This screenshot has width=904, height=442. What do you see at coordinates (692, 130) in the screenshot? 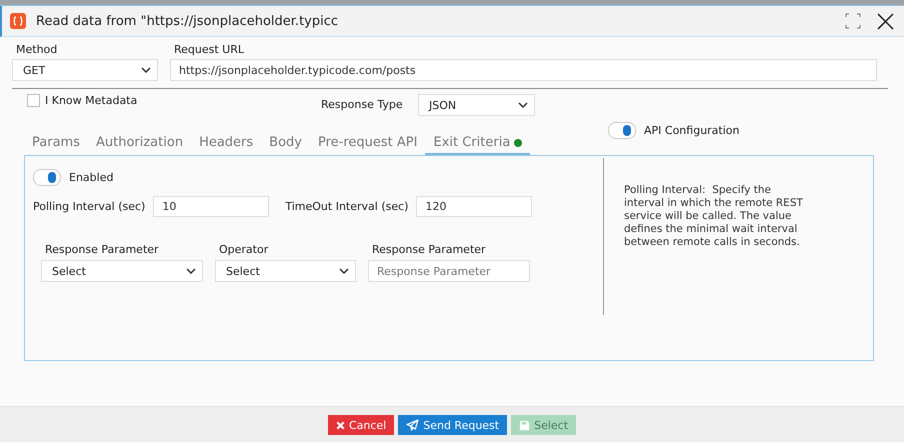
I see `api-configuration-label: API Configuration` at bounding box center [692, 130].